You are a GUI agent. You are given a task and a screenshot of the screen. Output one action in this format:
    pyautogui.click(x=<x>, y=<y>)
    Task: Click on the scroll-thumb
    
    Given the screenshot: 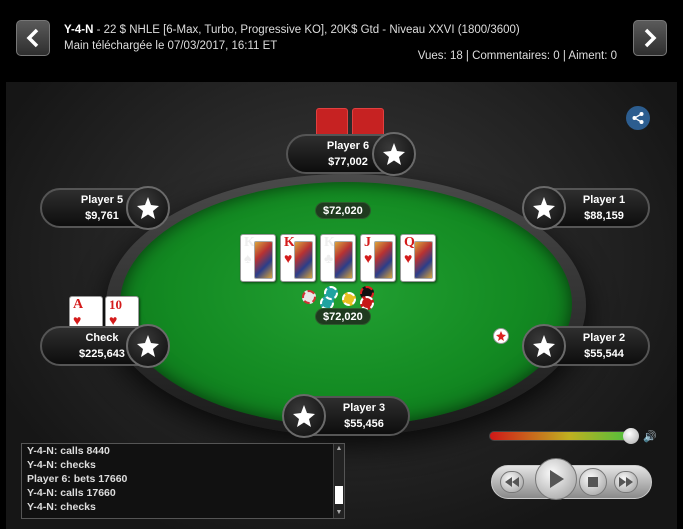 What is the action you would take?
    pyautogui.click(x=339, y=495)
    